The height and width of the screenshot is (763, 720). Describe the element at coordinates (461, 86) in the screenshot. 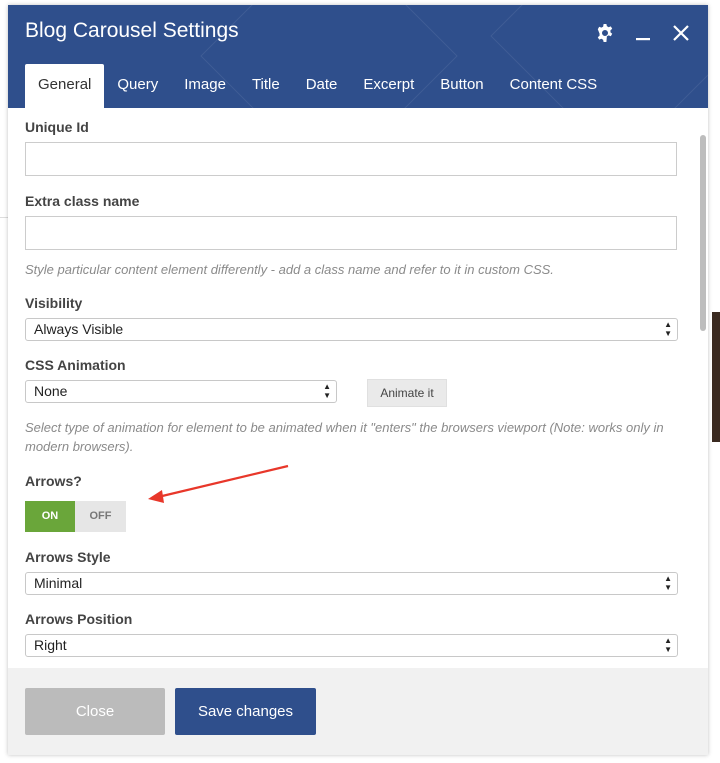

I see `tab-button: Button` at that location.